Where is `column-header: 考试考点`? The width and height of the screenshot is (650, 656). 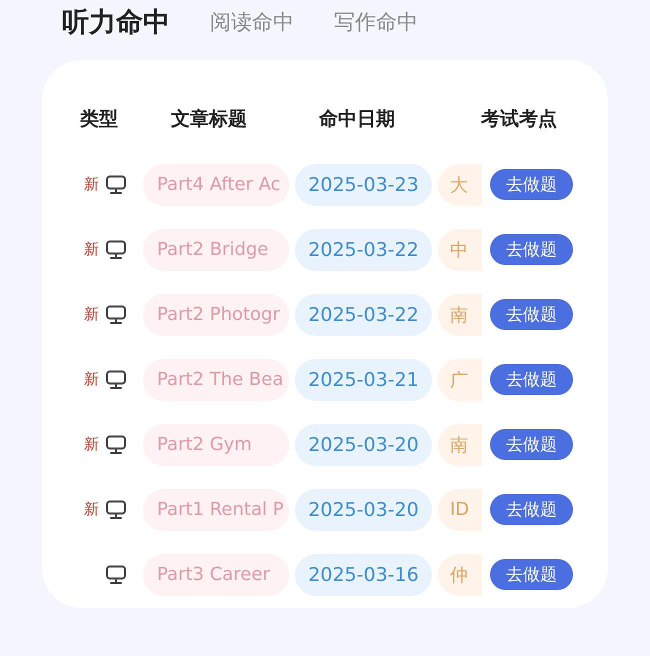
column-header: 考试考点 is located at coordinates (519, 119).